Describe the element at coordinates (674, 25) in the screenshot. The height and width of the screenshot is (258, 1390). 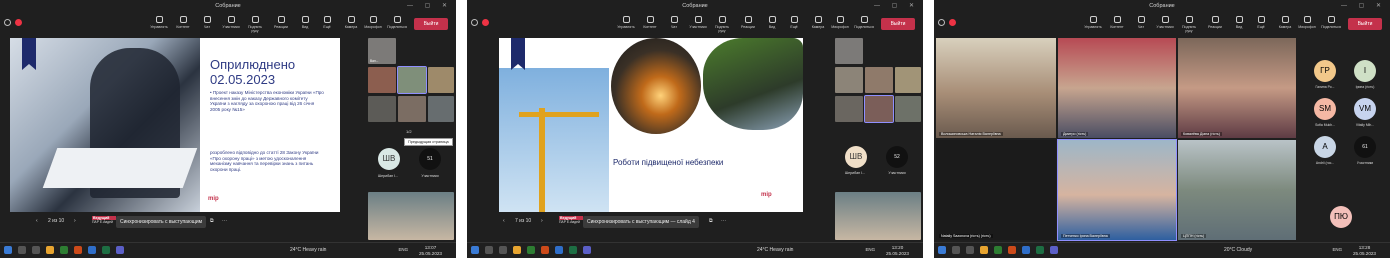
I see `chat-button: Чат` at that location.